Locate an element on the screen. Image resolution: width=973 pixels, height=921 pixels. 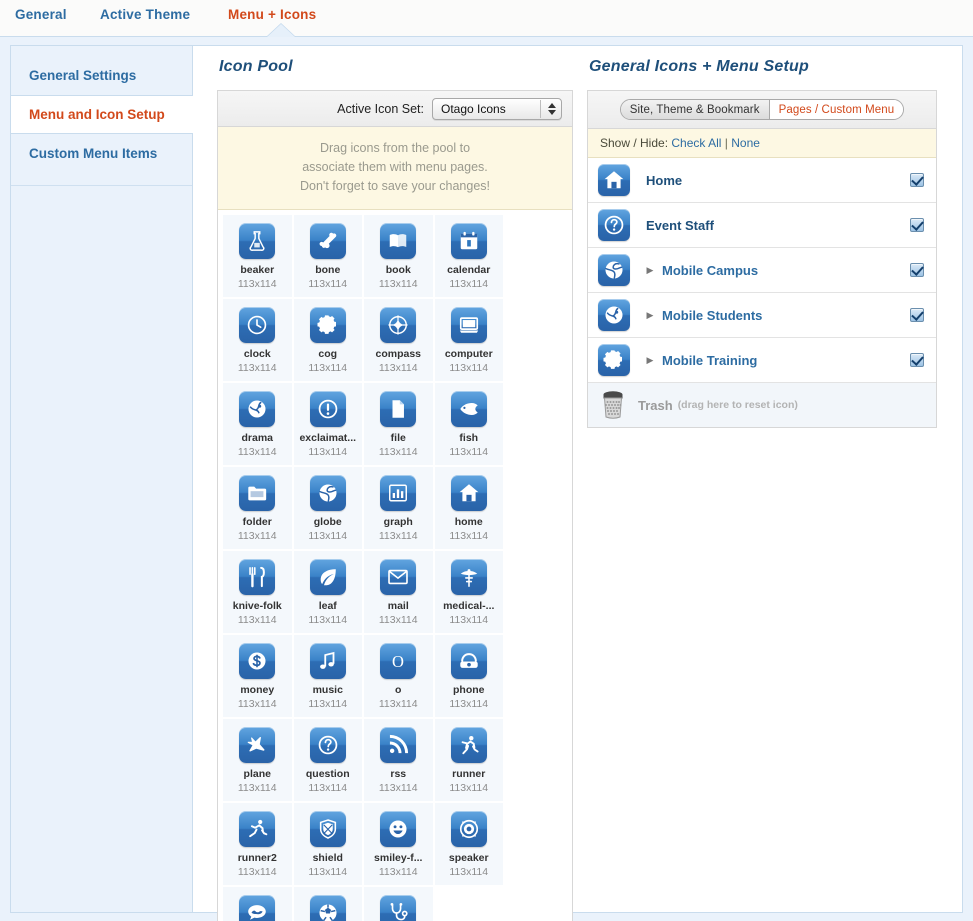
icon-pool-item: rss 113x114 is located at coordinates (398, 760).